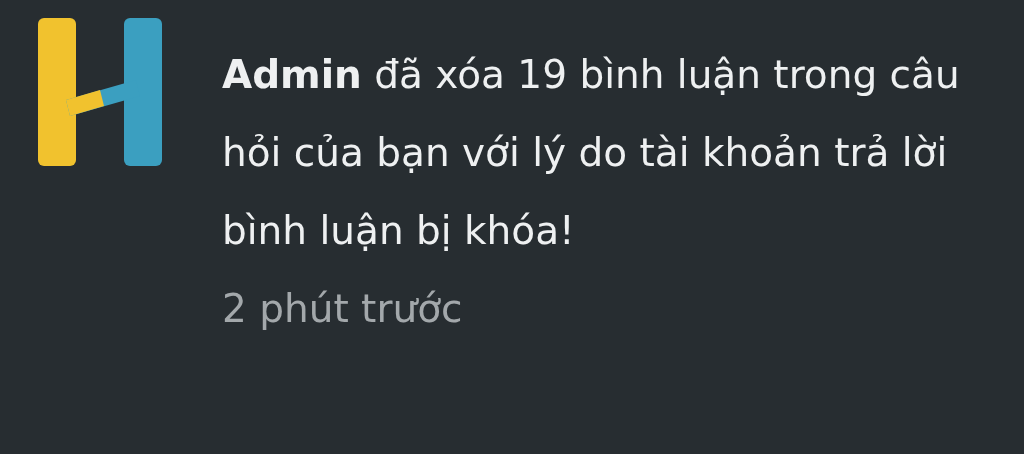 This screenshot has height=454, width=1024. Describe the element at coordinates (343, 309) in the screenshot. I see `timestamp: 2 phút trước` at that location.